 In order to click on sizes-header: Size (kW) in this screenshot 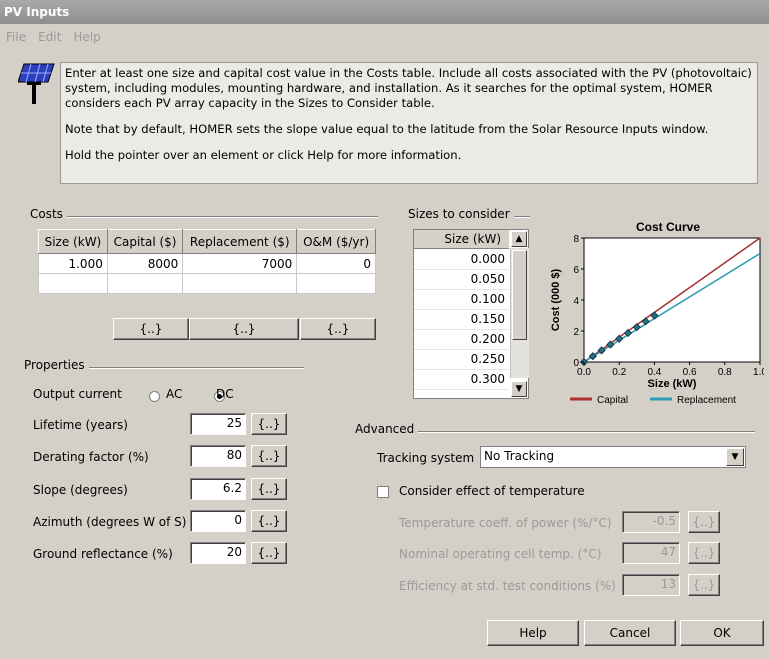, I will do `click(461, 239)`.